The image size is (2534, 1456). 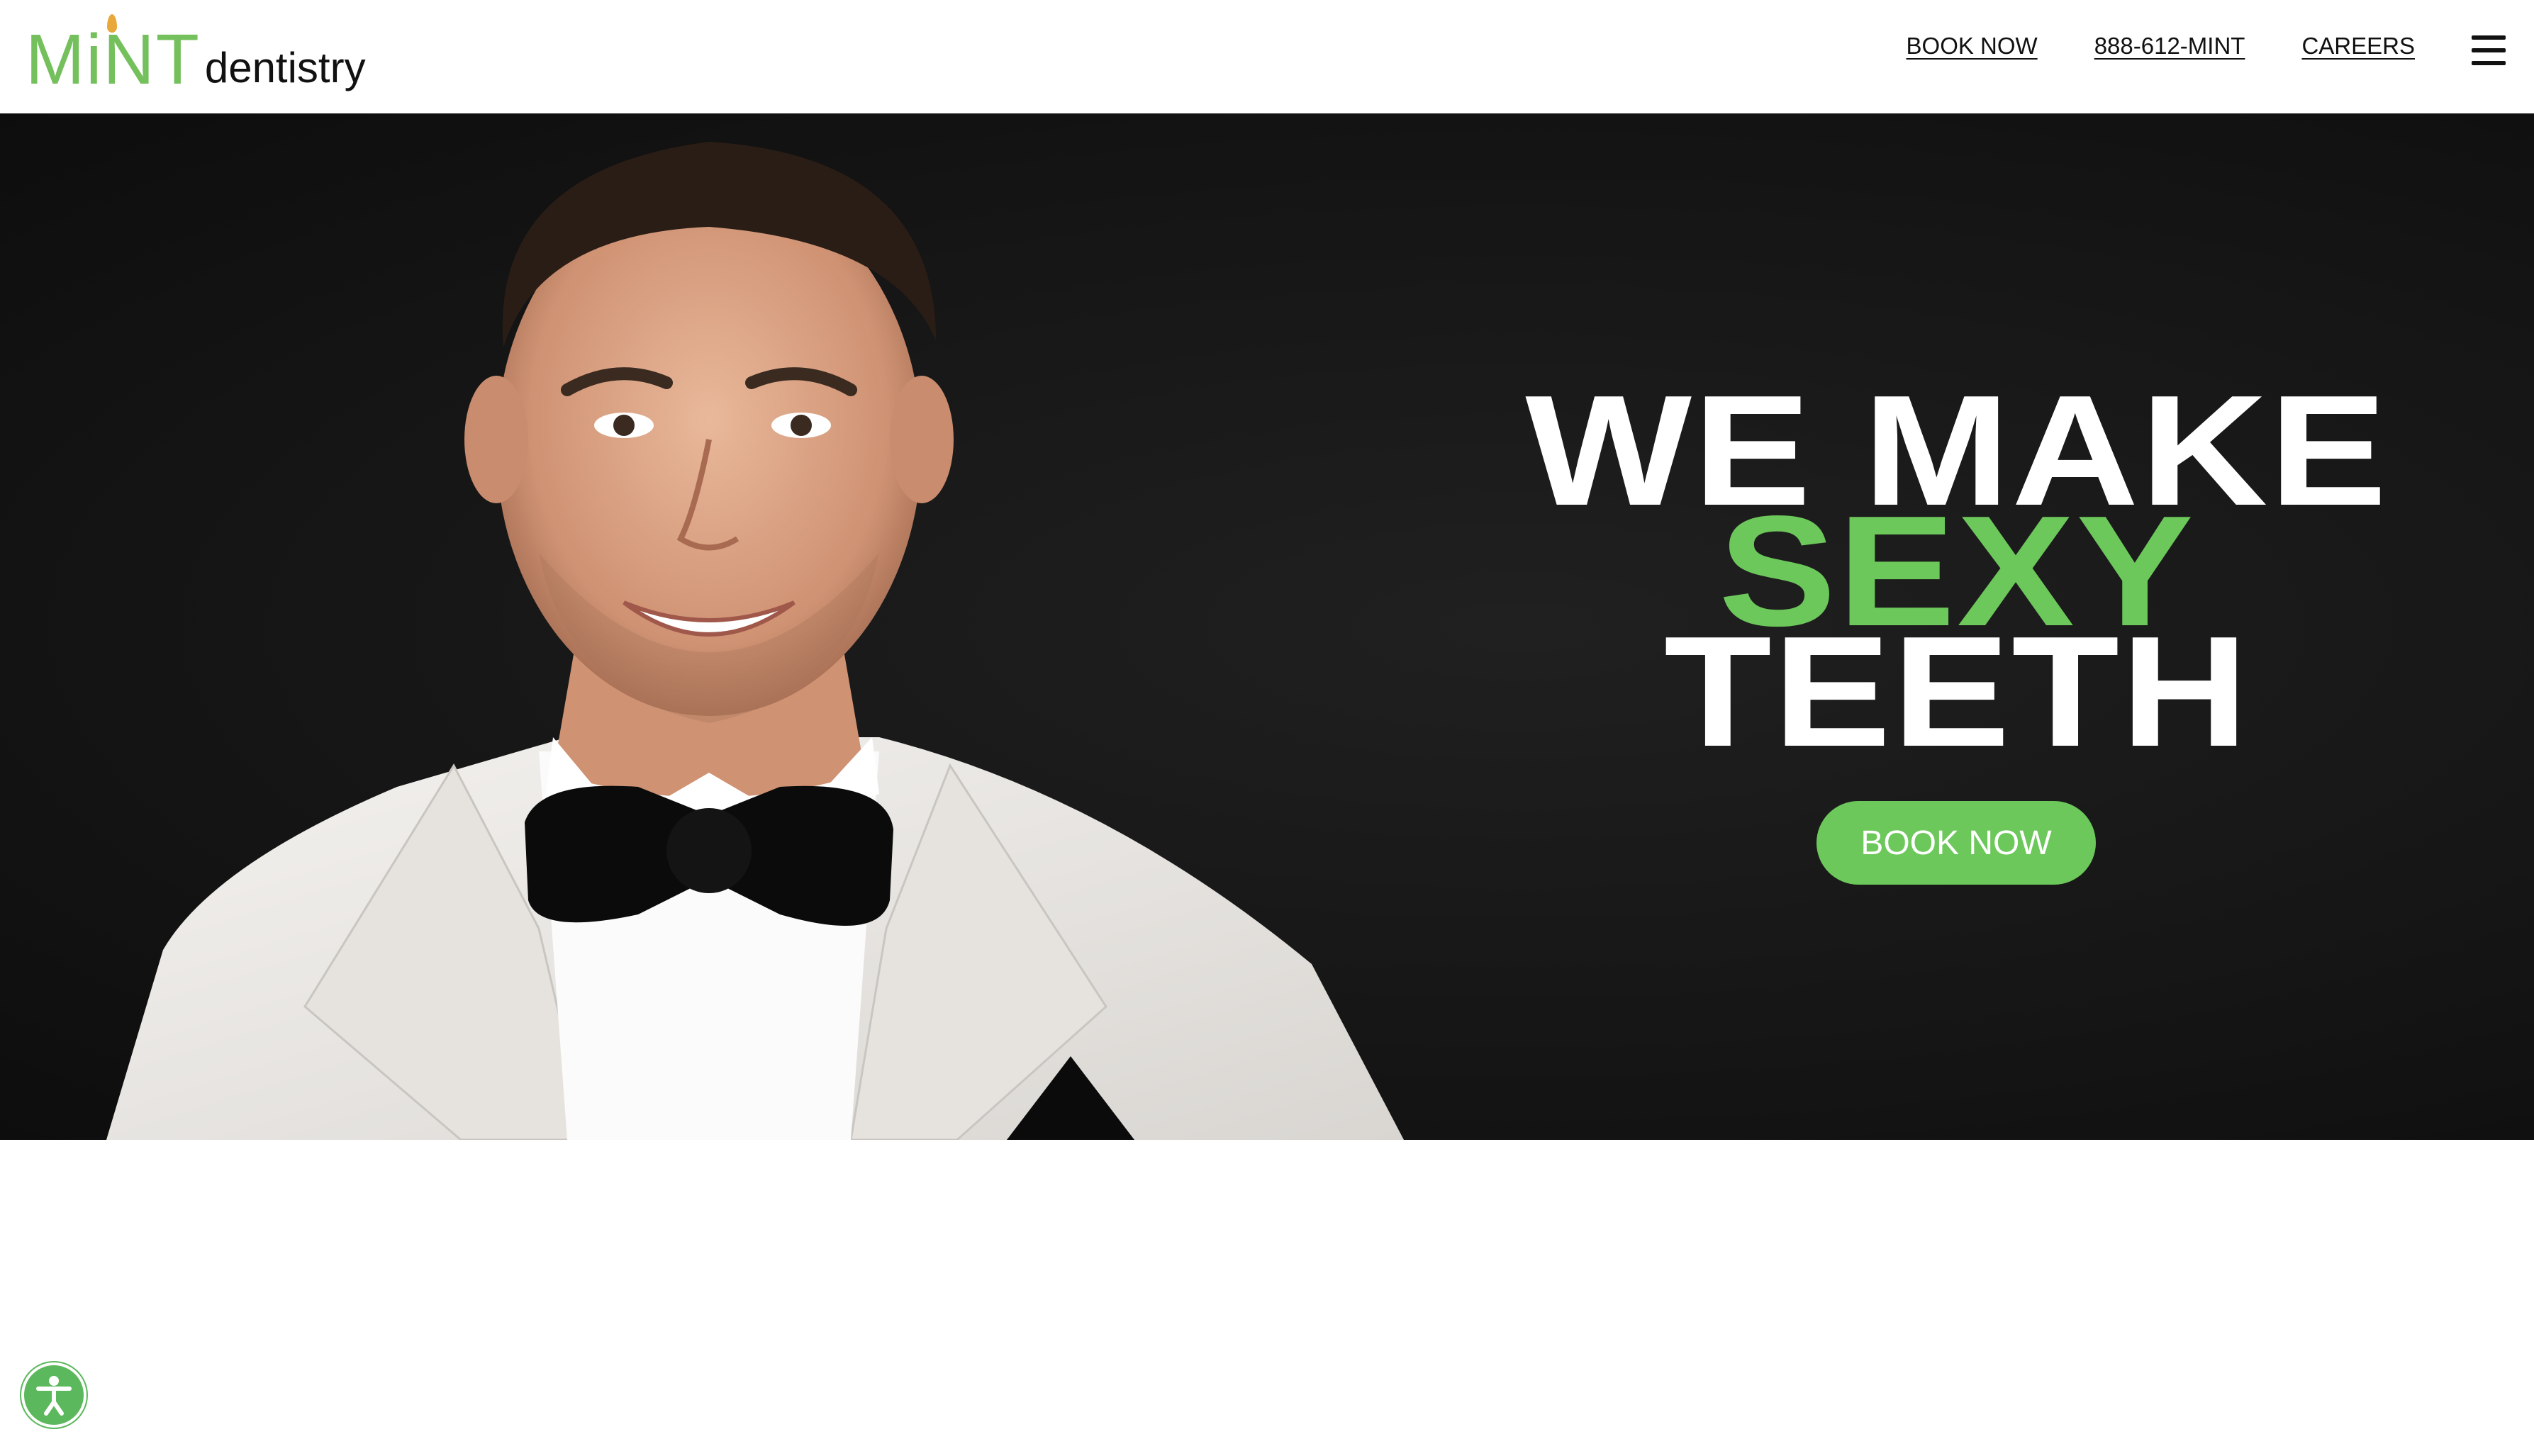 I want to click on logo-brand-text: MiNT, so click(x=113, y=59).